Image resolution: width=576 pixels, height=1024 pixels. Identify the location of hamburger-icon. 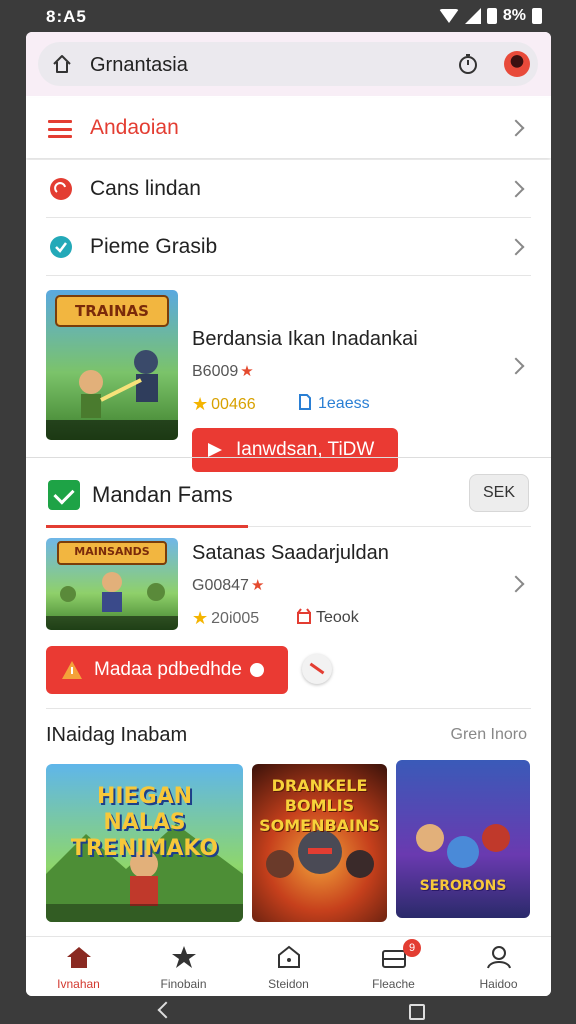
(60, 129).